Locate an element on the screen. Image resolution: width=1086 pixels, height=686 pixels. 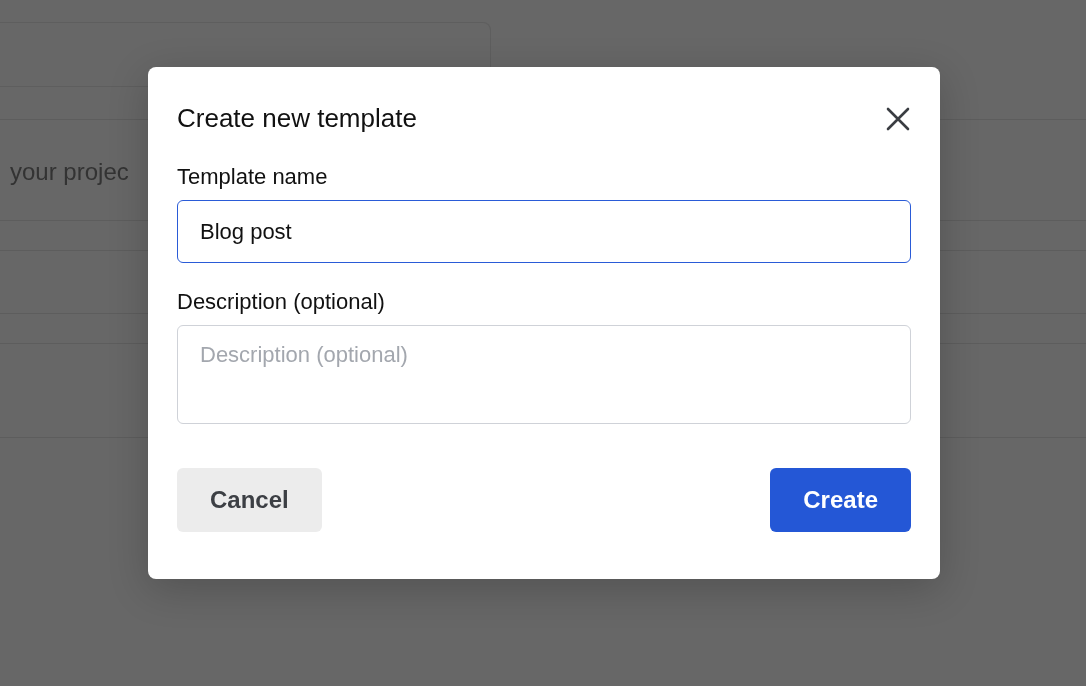
cancel-button: Cancel is located at coordinates (249, 500).